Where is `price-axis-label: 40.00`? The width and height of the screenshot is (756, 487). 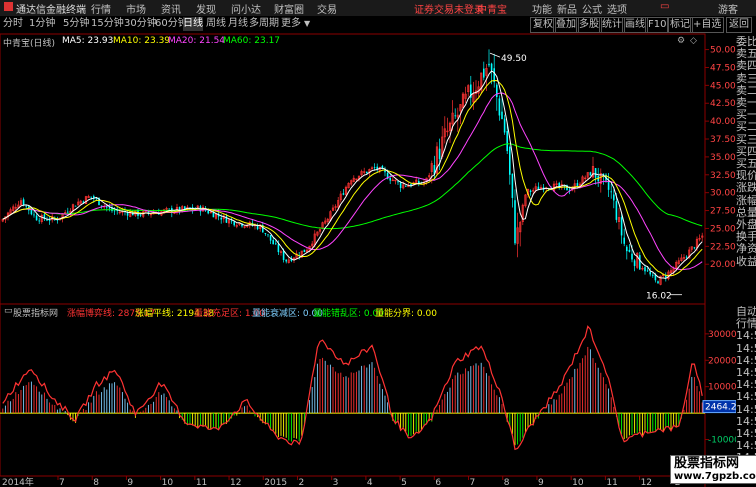 price-axis-label: 40.00 is located at coordinates (723, 122).